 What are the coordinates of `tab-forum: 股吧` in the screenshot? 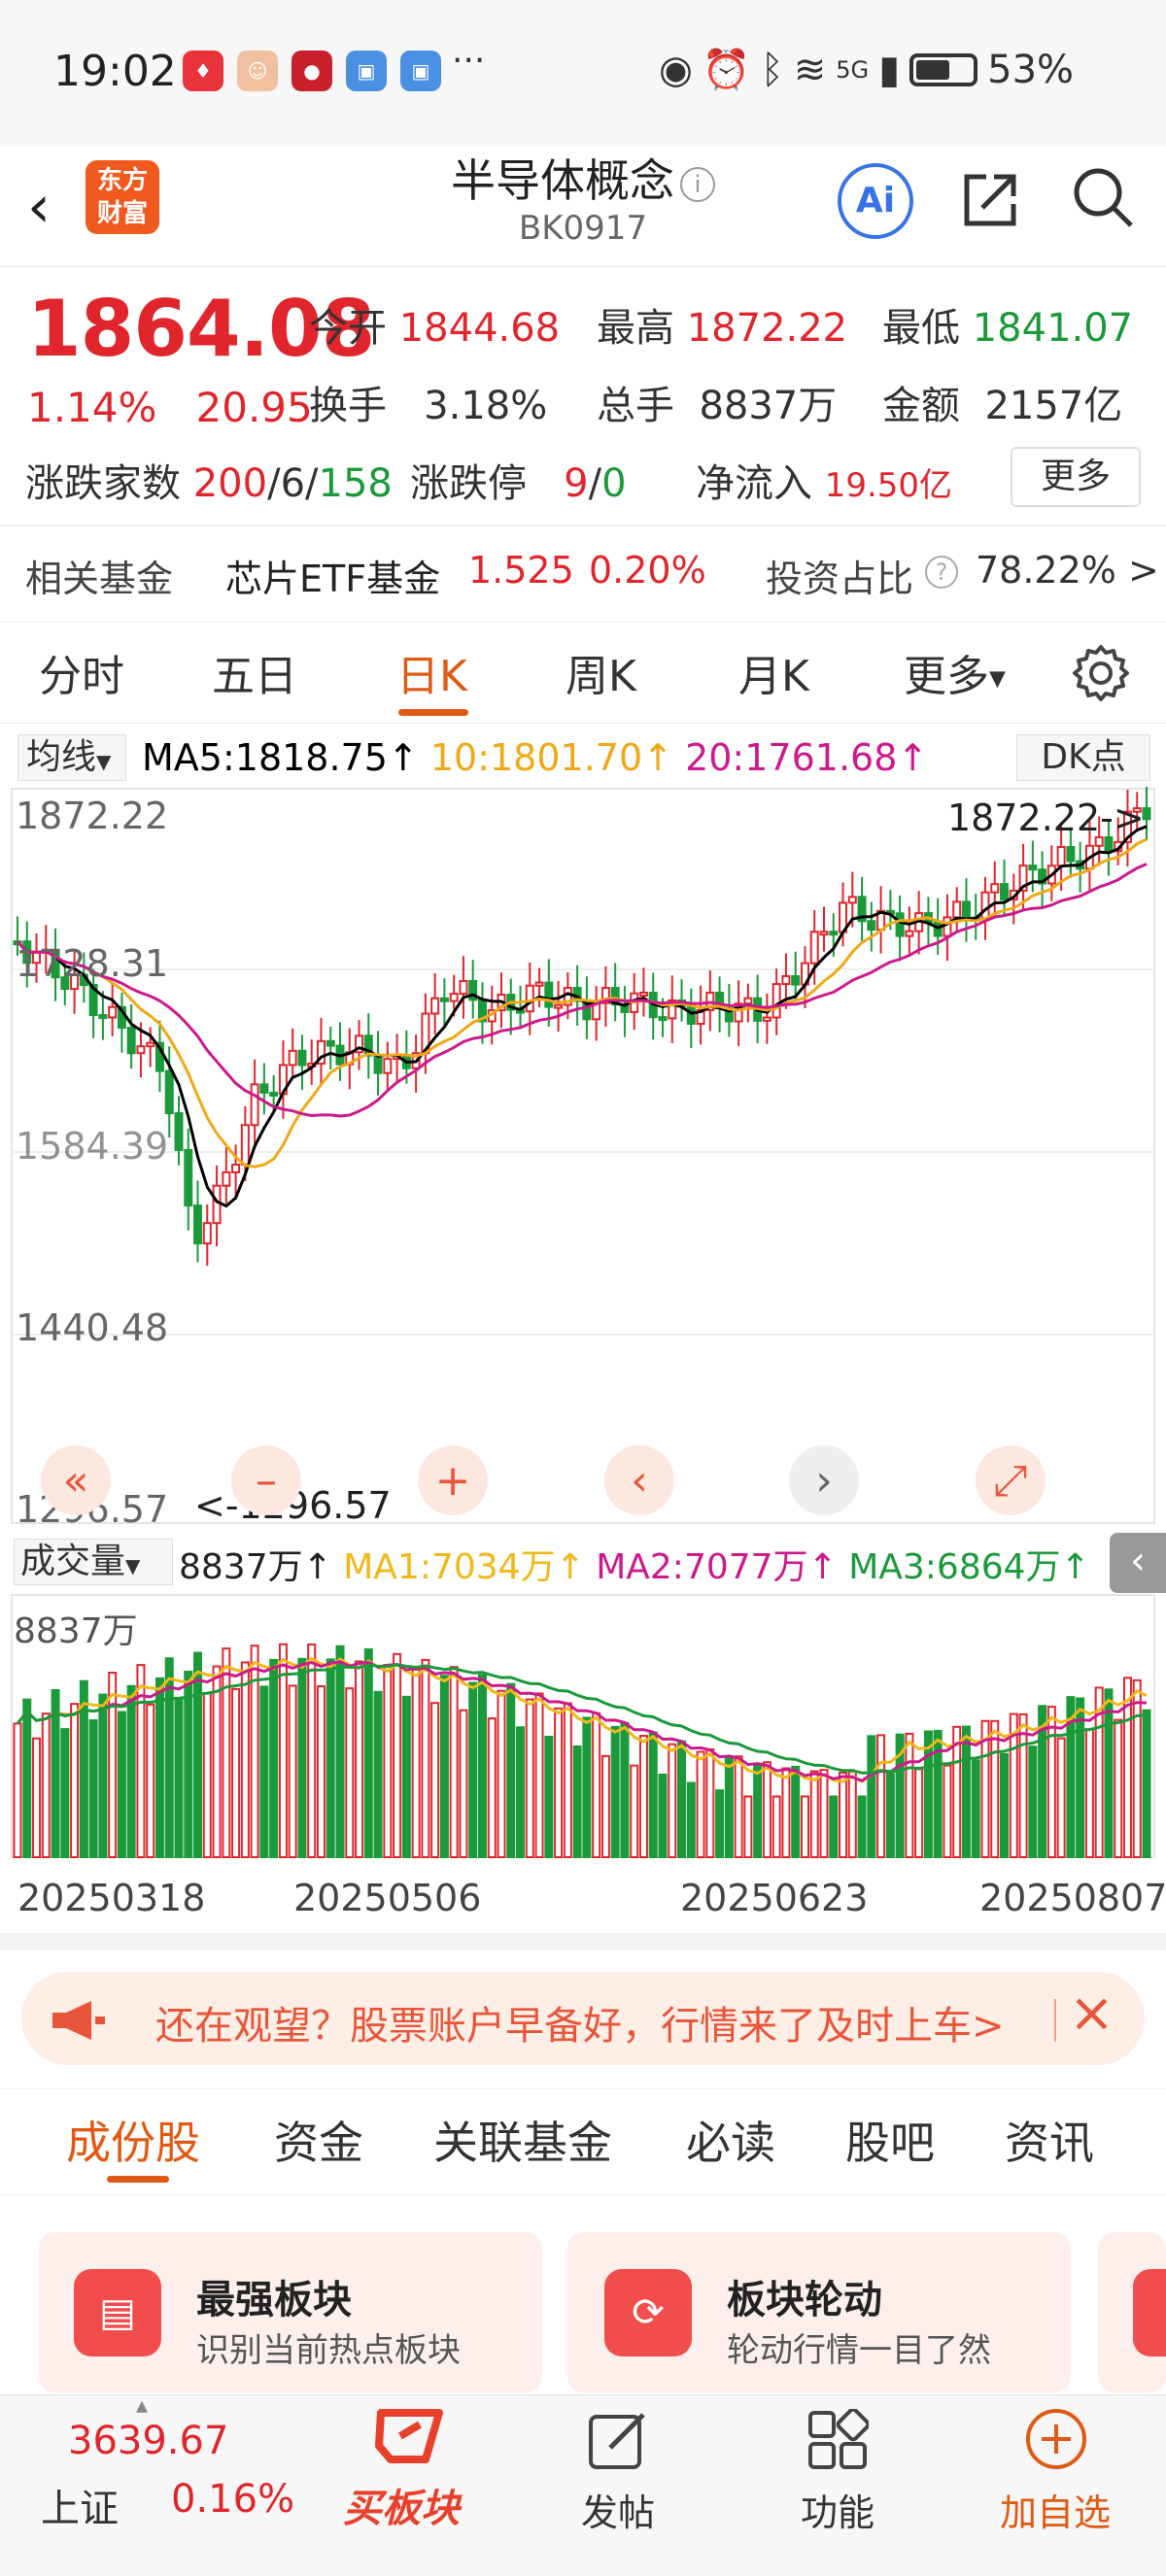 It's located at (890, 2140).